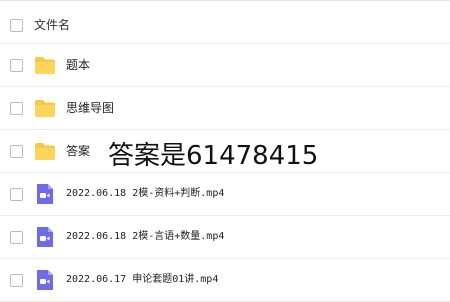 The image size is (450, 302). Describe the element at coordinates (16, 25) in the screenshot. I see `select-all-checkbox` at that location.